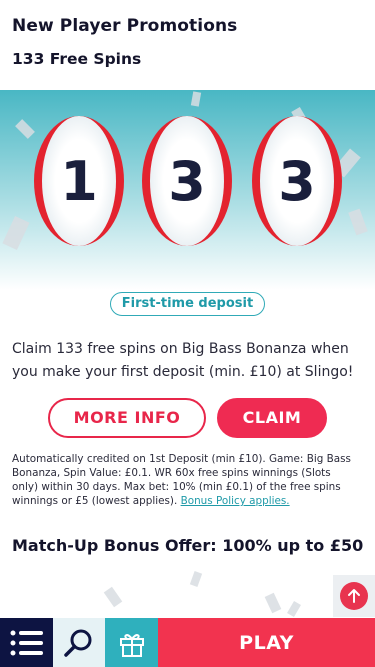 This screenshot has width=375, height=667. I want to click on menu-button, so click(26, 642).